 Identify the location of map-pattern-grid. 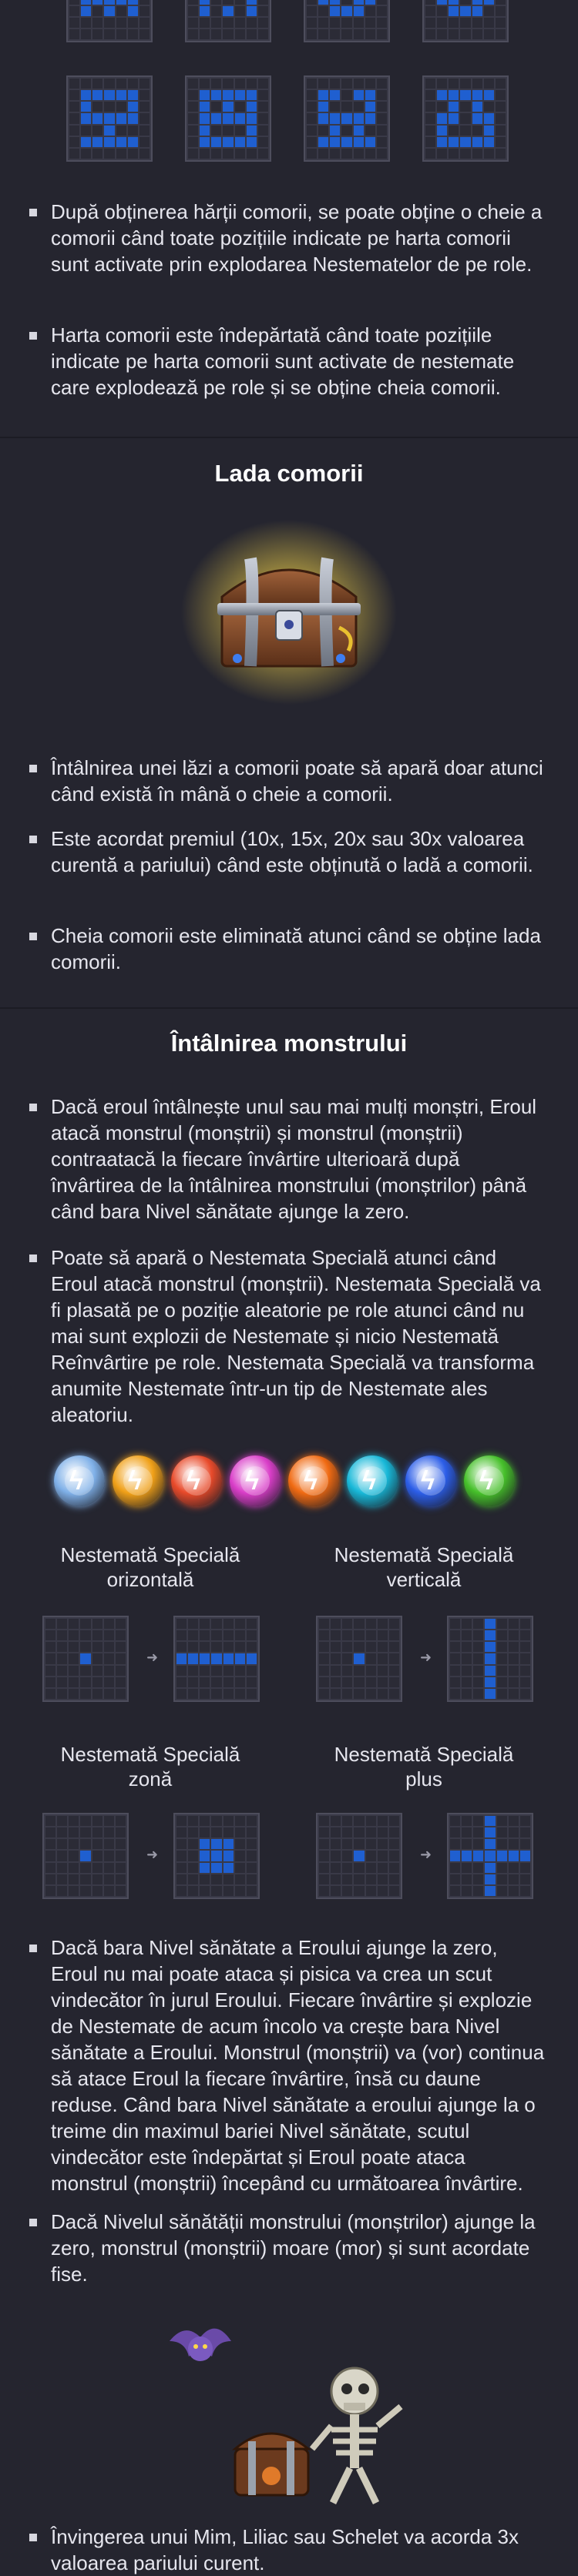
(109, 119).